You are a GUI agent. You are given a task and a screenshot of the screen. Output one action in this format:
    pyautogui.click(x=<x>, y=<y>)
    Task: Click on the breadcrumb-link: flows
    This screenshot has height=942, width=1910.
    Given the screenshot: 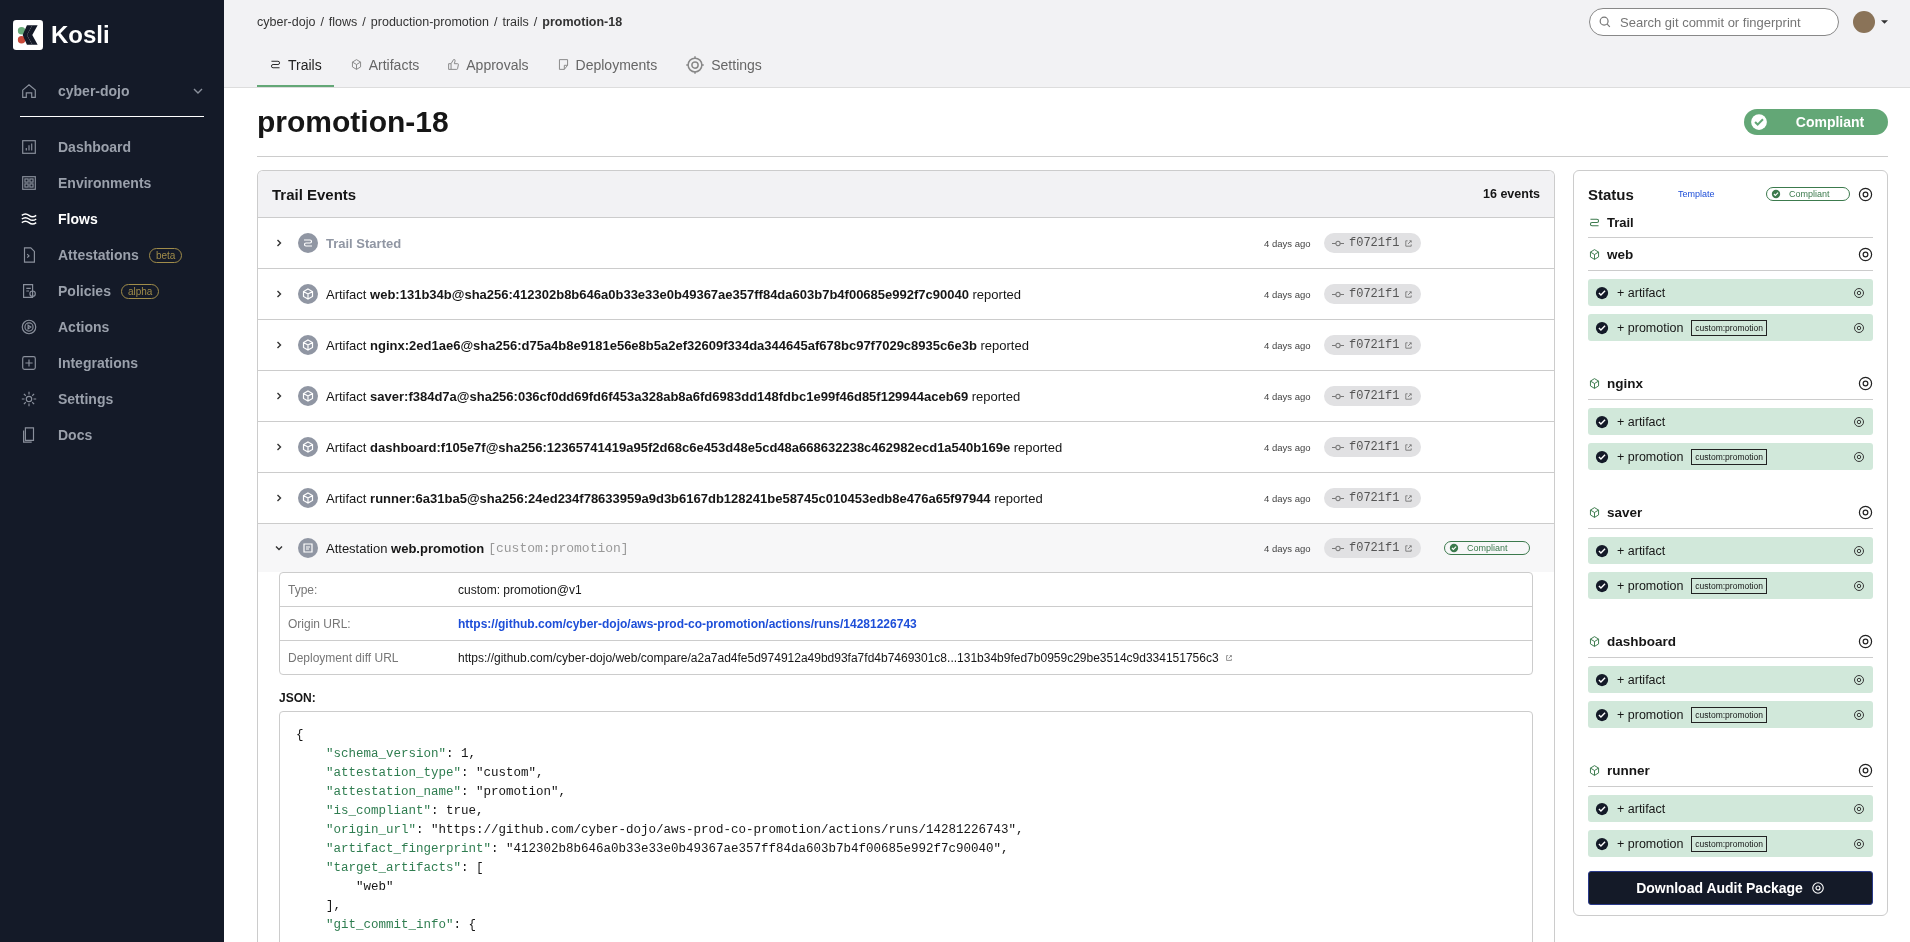 What is the action you would take?
    pyautogui.click(x=343, y=22)
    